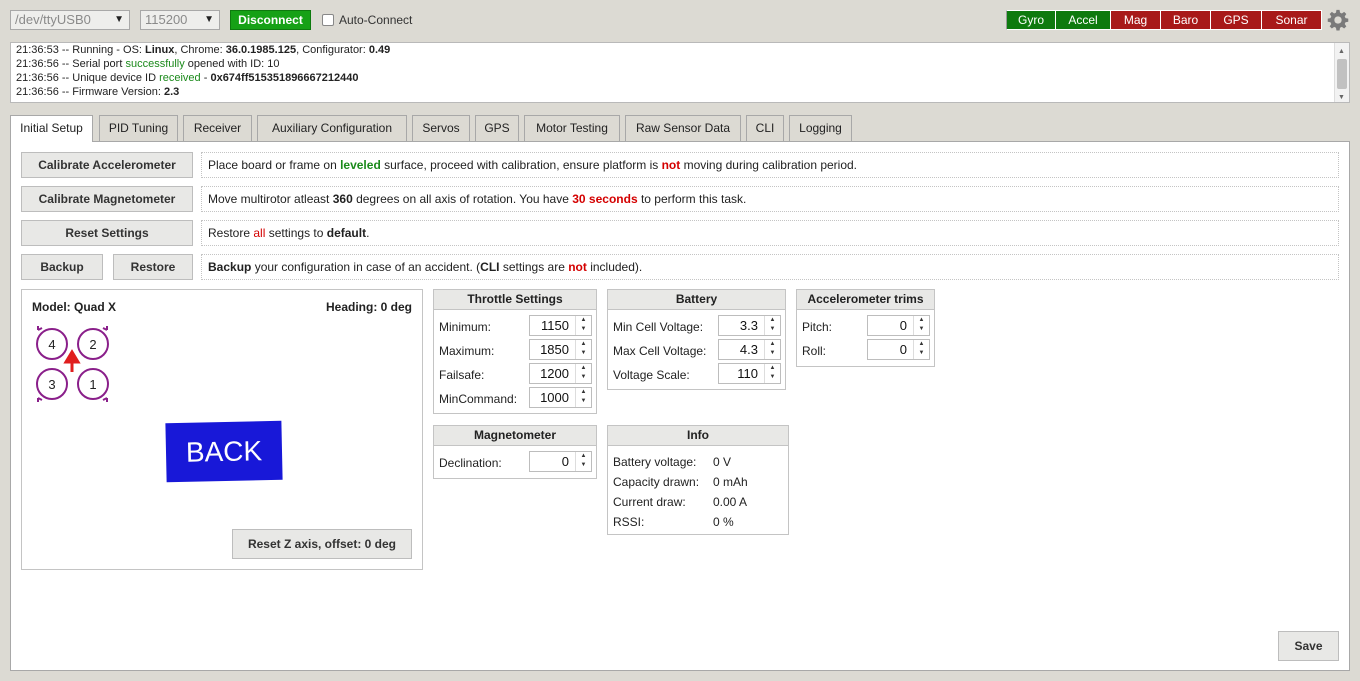 The width and height of the screenshot is (1360, 681). Describe the element at coordinates (903, 325) in the screenshot. I see `pitch-trim-value: 0` at that location.